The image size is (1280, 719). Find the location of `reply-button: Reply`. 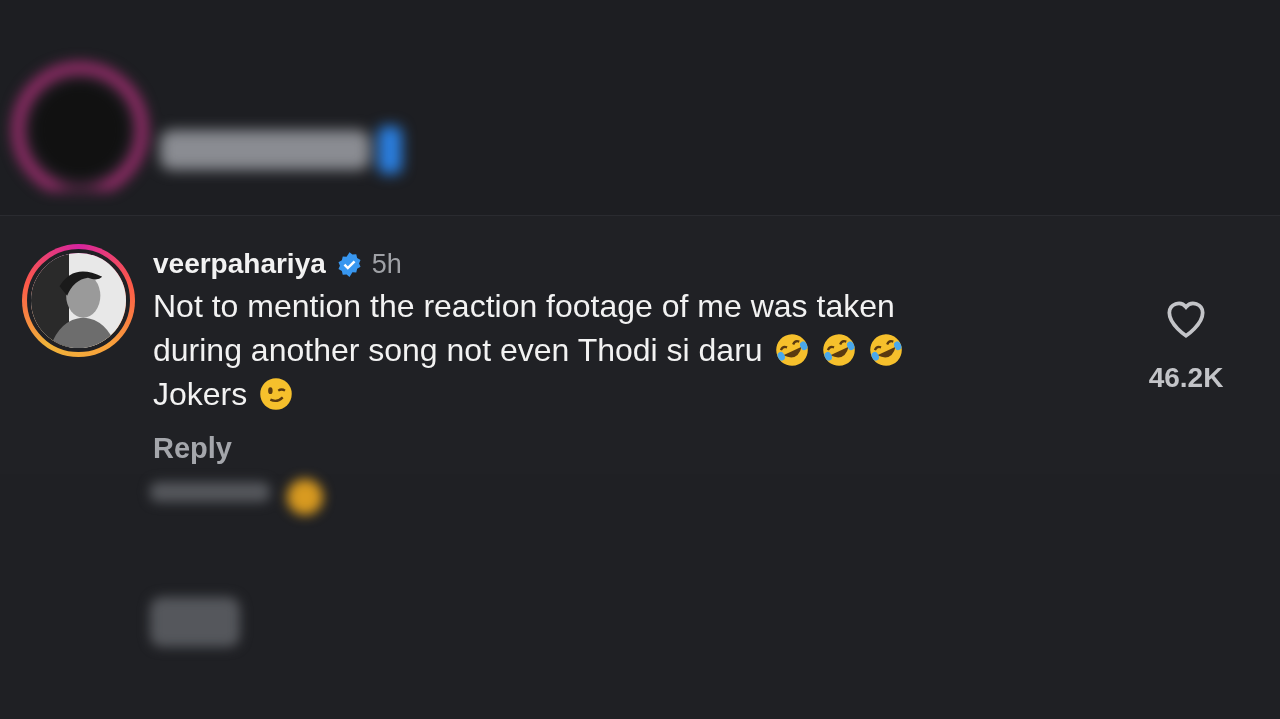

reply-button: Reply is located at coordinates (192, 448).